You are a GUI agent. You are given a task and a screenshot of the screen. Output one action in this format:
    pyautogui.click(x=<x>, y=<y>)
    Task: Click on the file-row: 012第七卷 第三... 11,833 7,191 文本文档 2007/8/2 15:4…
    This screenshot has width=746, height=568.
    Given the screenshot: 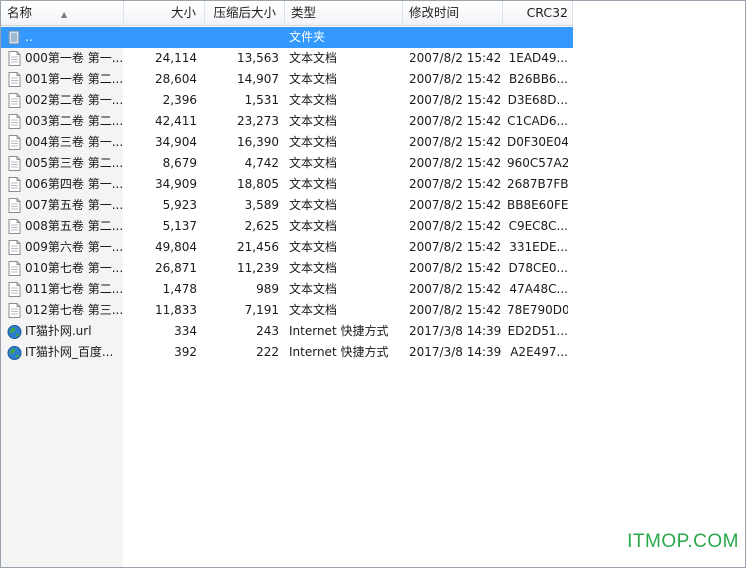 What is the action you would take?
    pyautogui.click(x=287, y=310)
    